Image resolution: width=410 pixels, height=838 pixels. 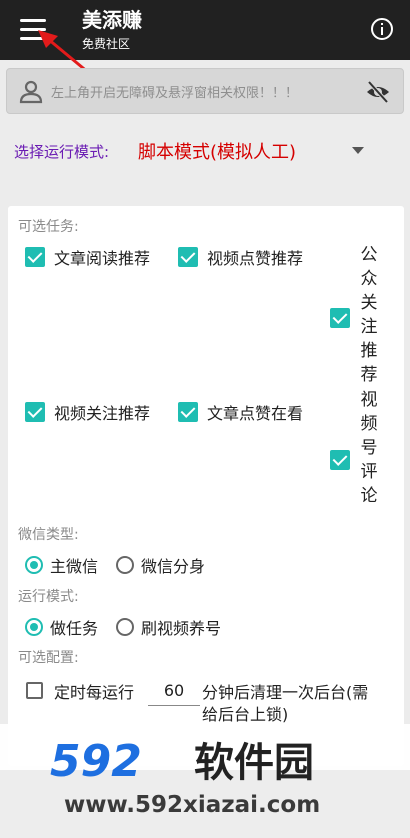 I want to click on watermark-logo: 592 软件园 www.592xiazai.com, so click(x=205, y=781).